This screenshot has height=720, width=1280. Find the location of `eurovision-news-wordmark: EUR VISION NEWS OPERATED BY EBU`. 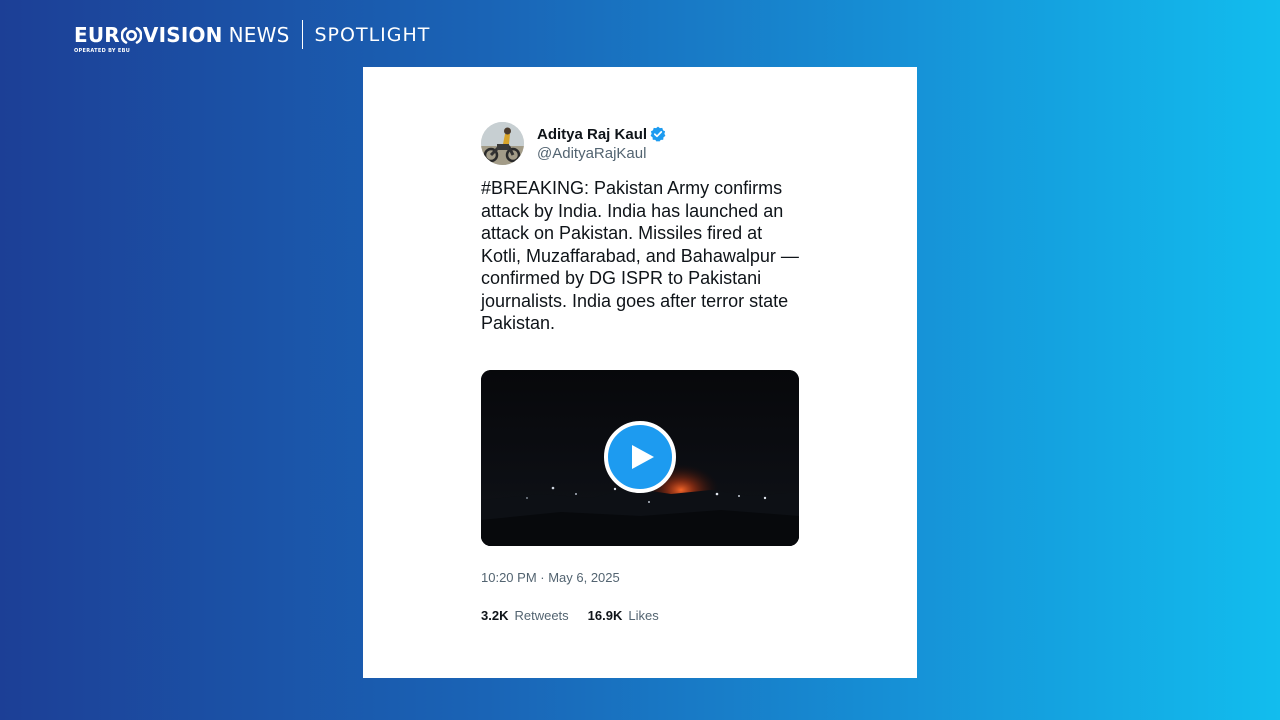

eurovision-news-wordmark: EUR VISION NEWS OPERATED BY EBU is located at coordinates (182, 37).